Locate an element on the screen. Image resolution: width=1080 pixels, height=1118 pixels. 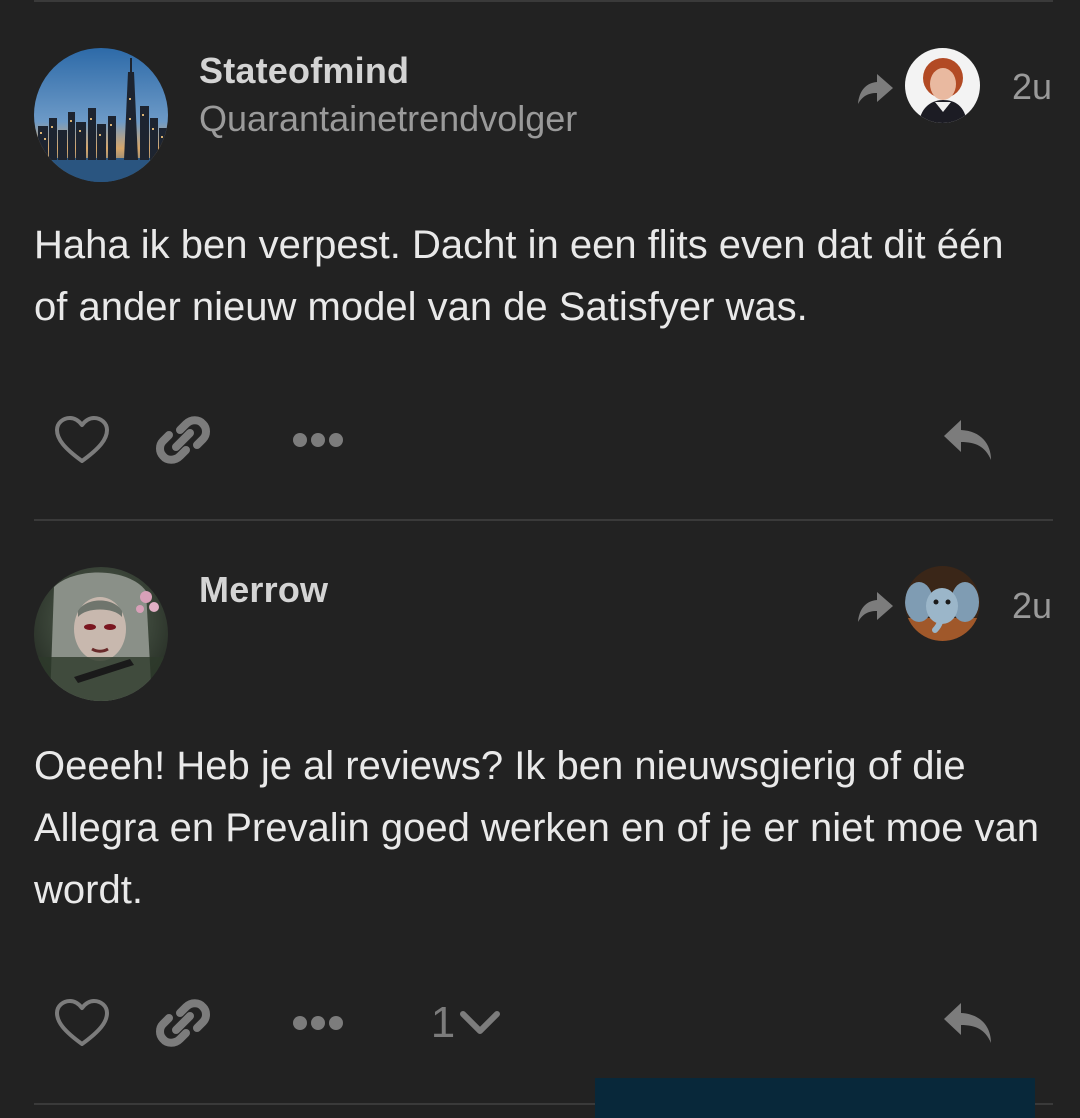
heart-icon is located at coordinates (82, 1022).